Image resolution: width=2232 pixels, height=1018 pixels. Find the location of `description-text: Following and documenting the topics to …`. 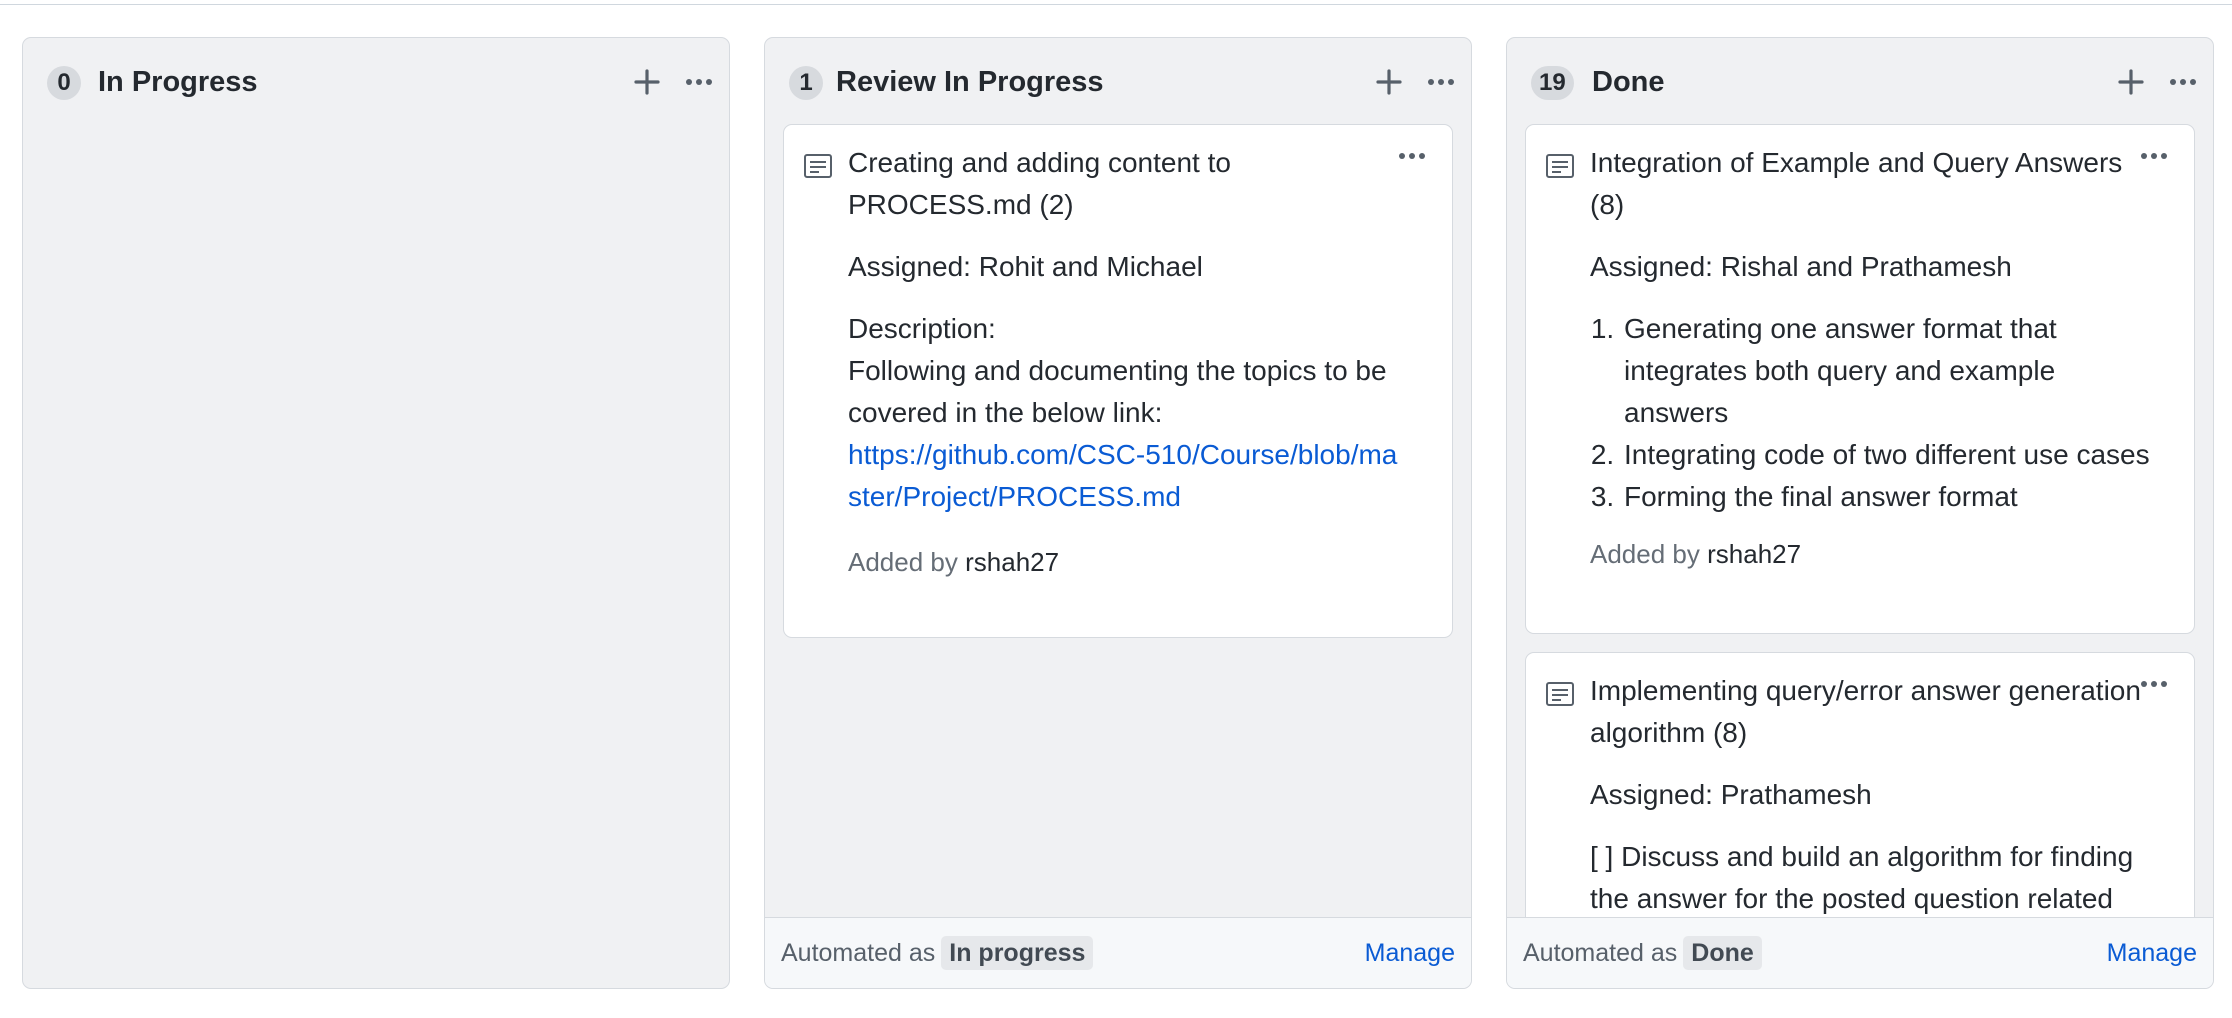

description-text: Following and documenting the topics to … is located at coordinates (1117, 391).